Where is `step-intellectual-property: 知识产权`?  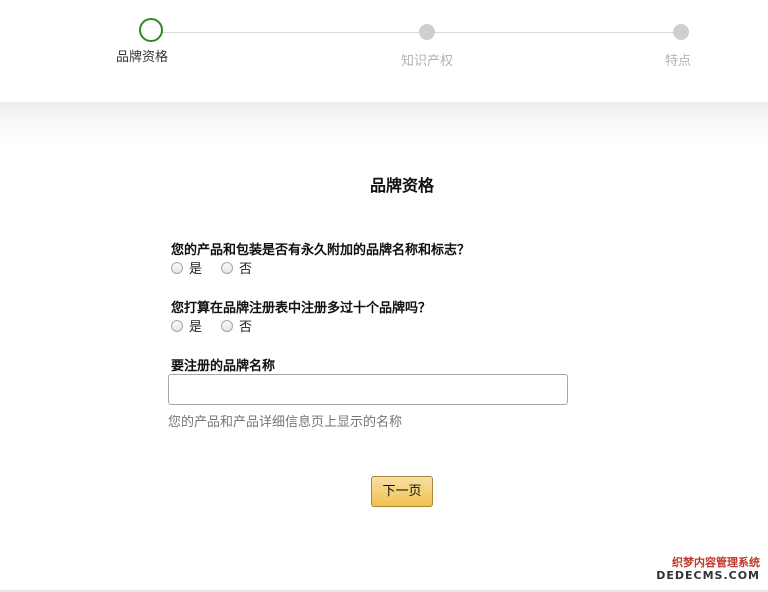
step-intellectual-property: 知识产权 is located at coordinates (427, 43).